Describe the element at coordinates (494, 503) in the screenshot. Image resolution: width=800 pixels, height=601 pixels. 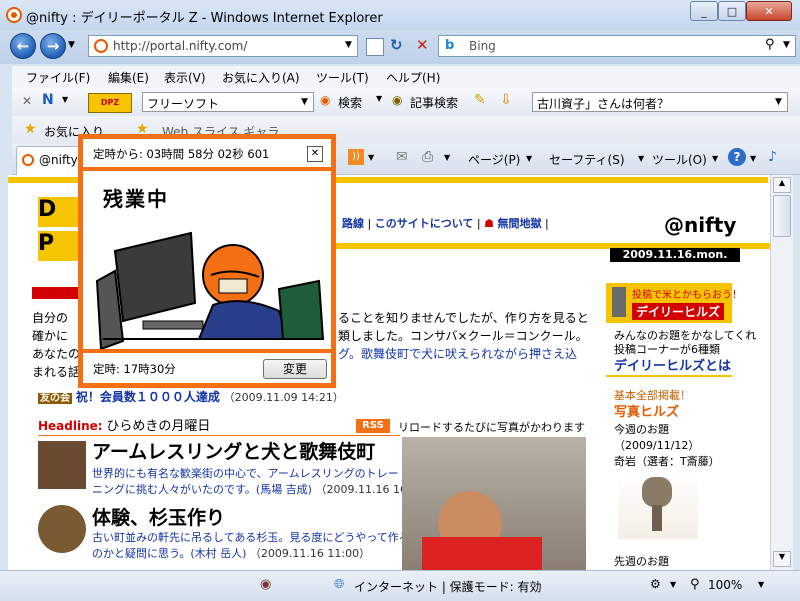
I see `reload-photo` at that location.